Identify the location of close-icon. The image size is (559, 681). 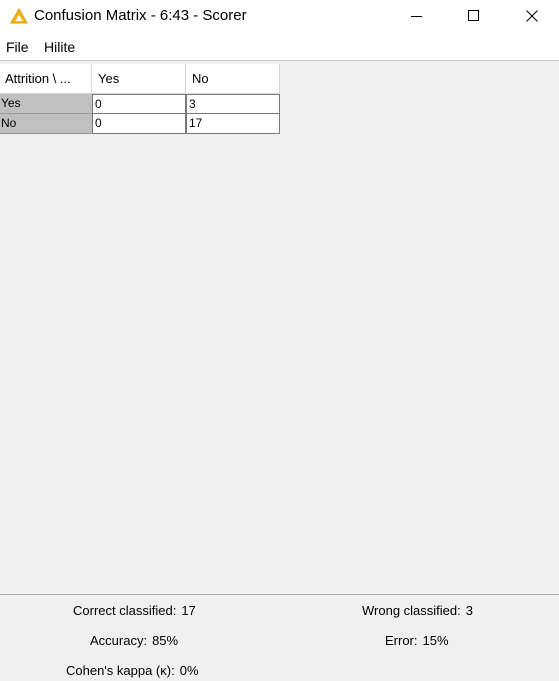
(532, 16).